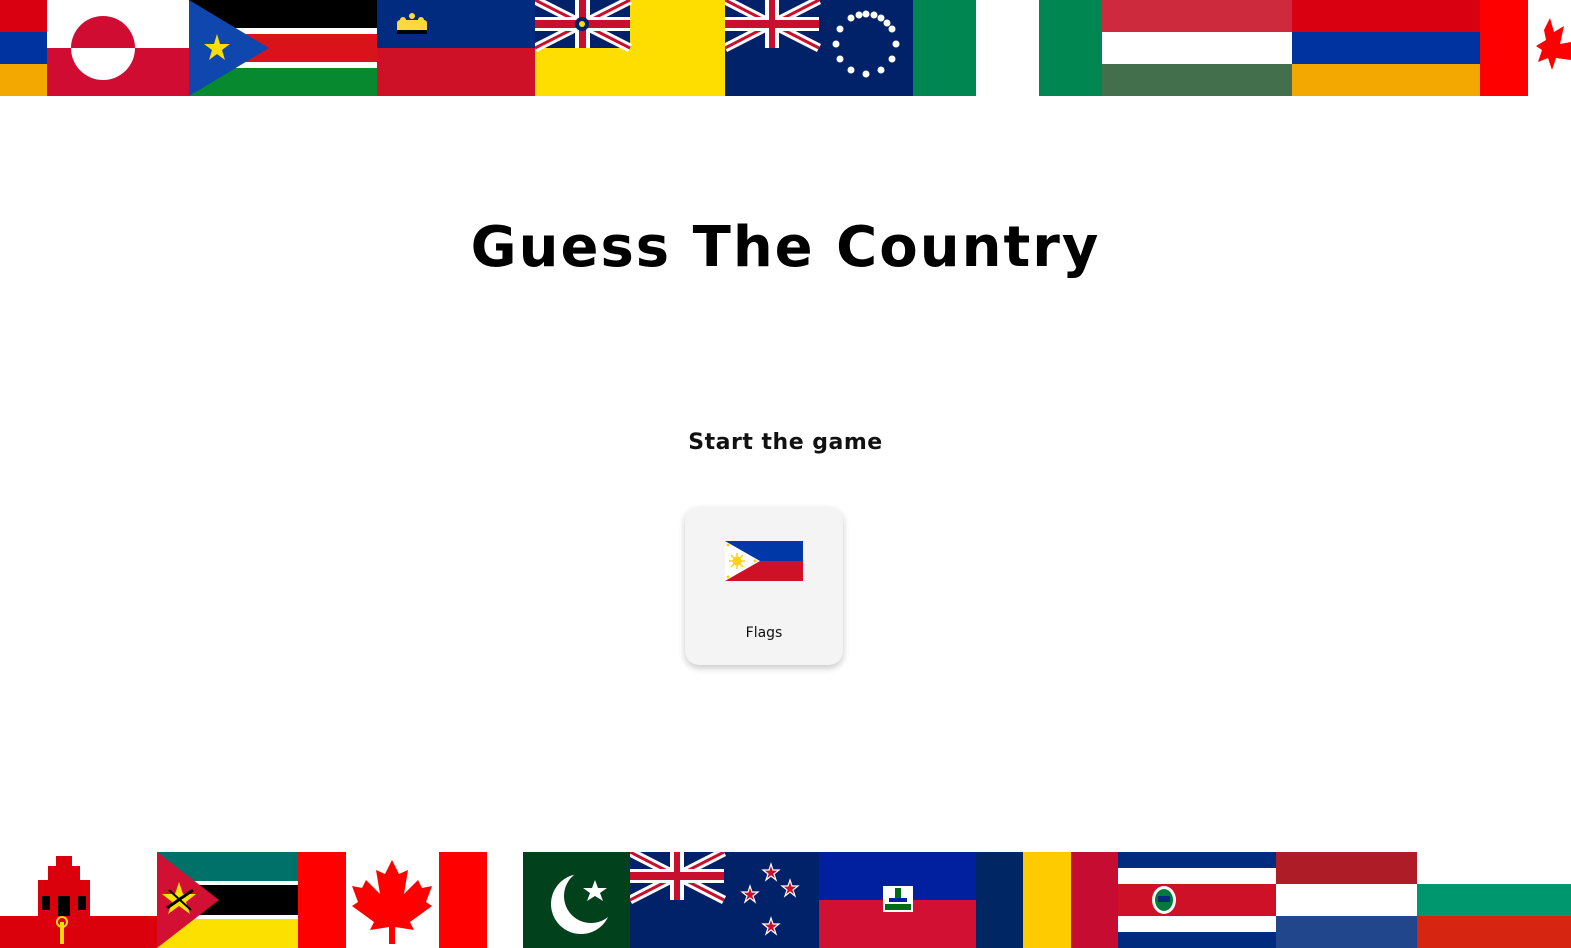  I want to click on page-title: Guess The Country, so click(785, 247).